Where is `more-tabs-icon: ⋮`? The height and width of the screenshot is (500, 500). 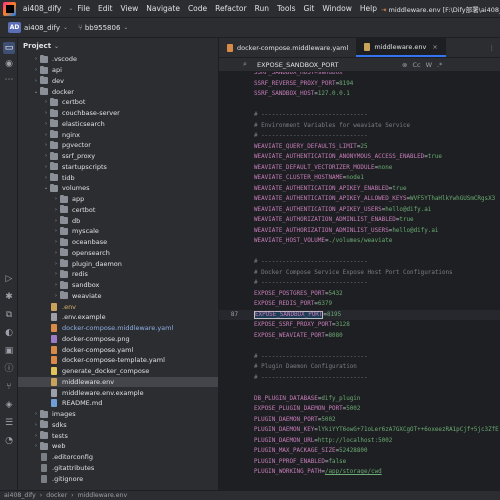
more-tabs-icon: ⋮ is located at coordinates (492, 47).